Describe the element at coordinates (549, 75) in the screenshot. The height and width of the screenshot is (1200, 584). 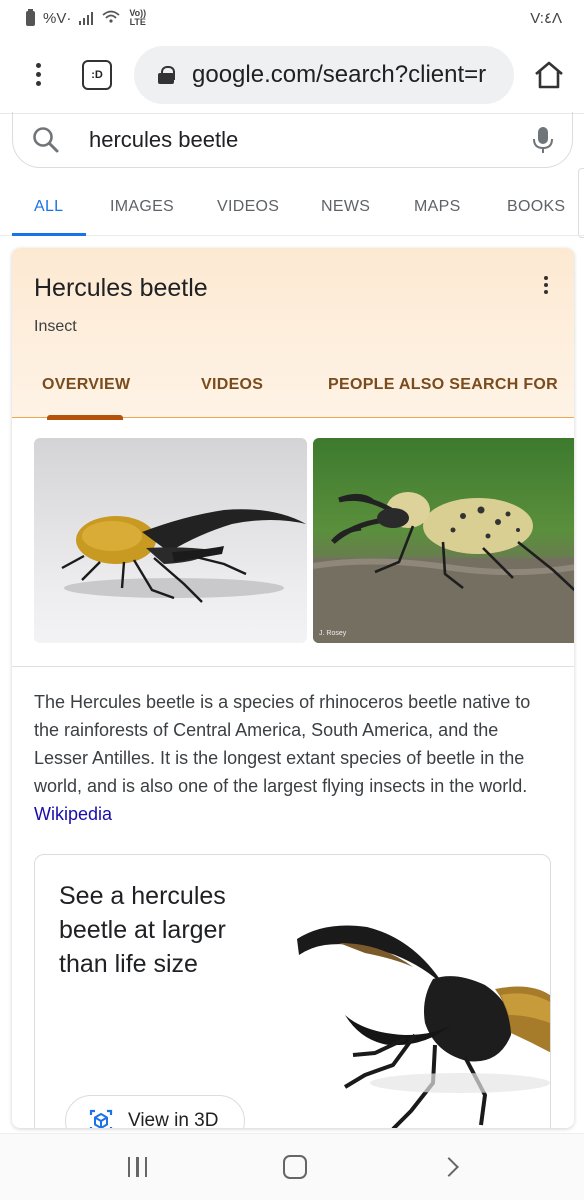
I see `home-icon` at that location.